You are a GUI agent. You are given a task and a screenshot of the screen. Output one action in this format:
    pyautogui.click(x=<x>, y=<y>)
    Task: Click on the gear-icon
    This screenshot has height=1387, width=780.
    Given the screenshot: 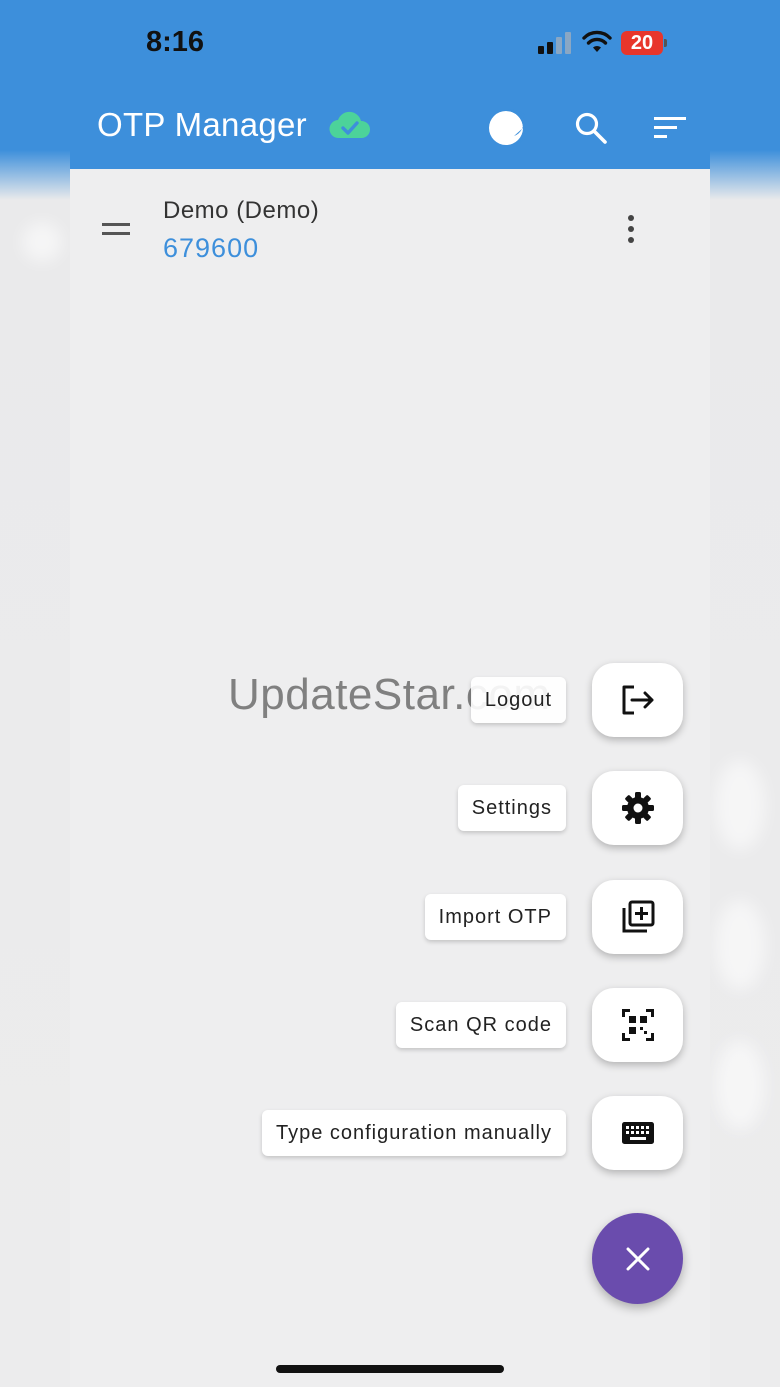 What is the action you would take?
    pyautogui.click(x=637, y=808)
    